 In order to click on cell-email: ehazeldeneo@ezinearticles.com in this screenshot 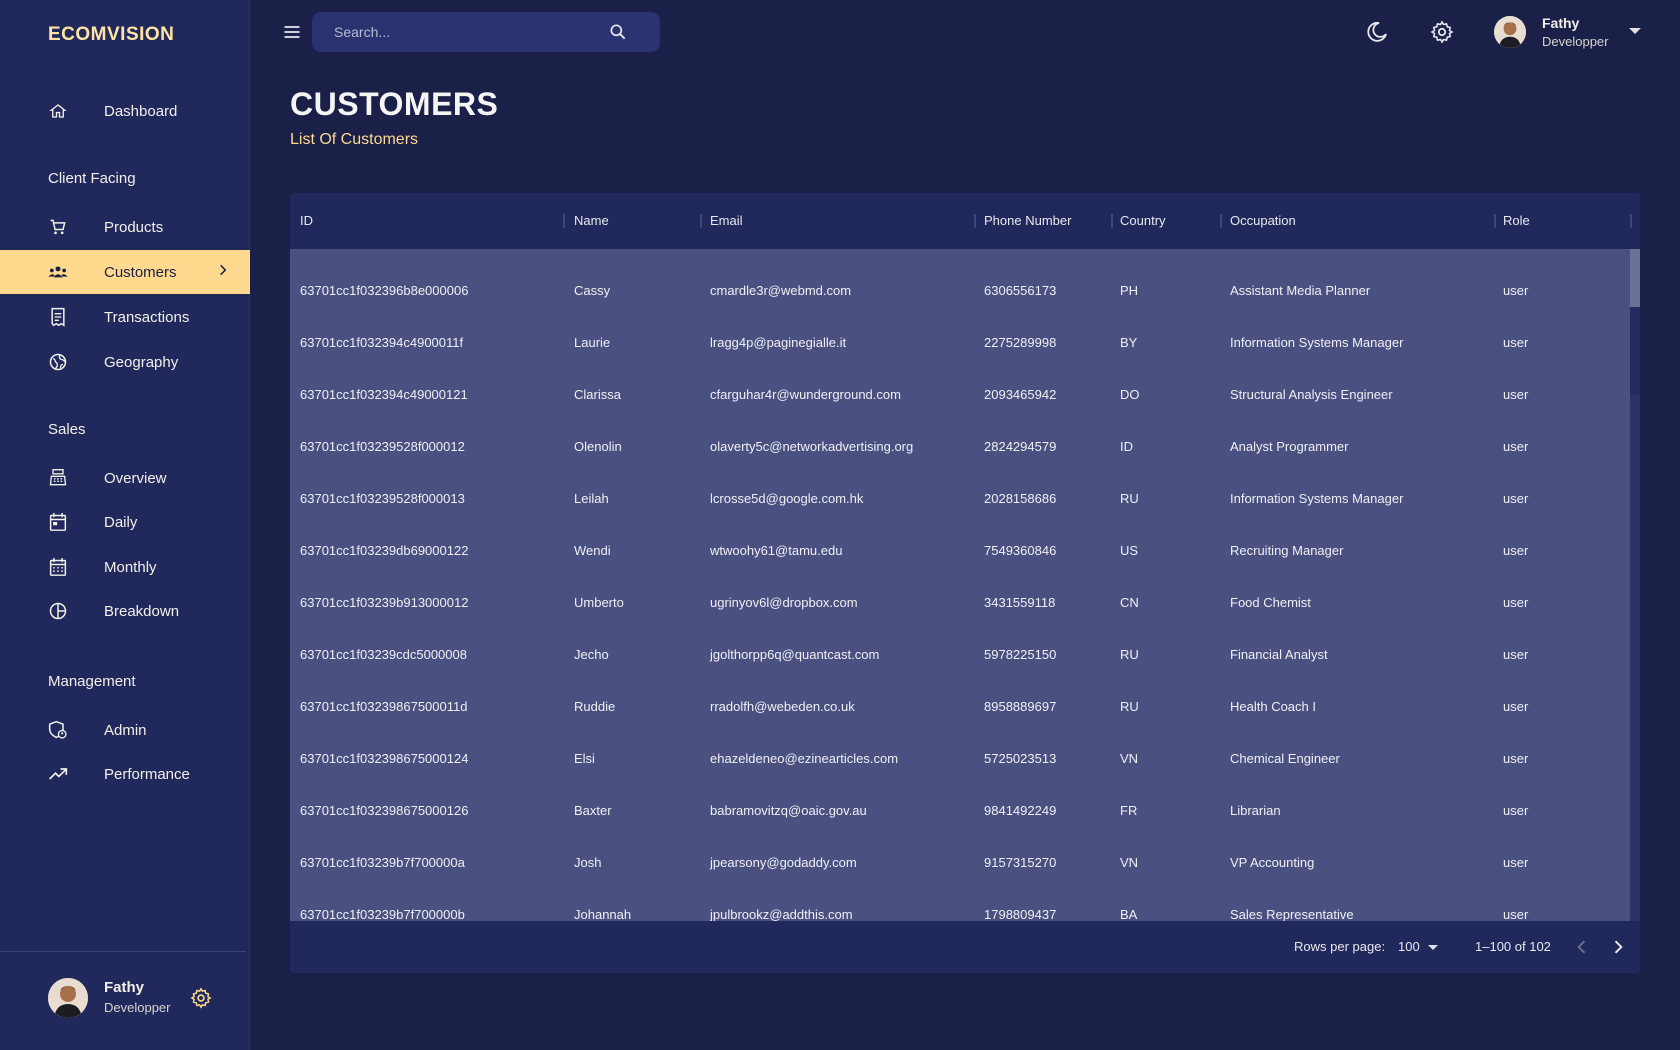, I will do `click(804, 758)`.